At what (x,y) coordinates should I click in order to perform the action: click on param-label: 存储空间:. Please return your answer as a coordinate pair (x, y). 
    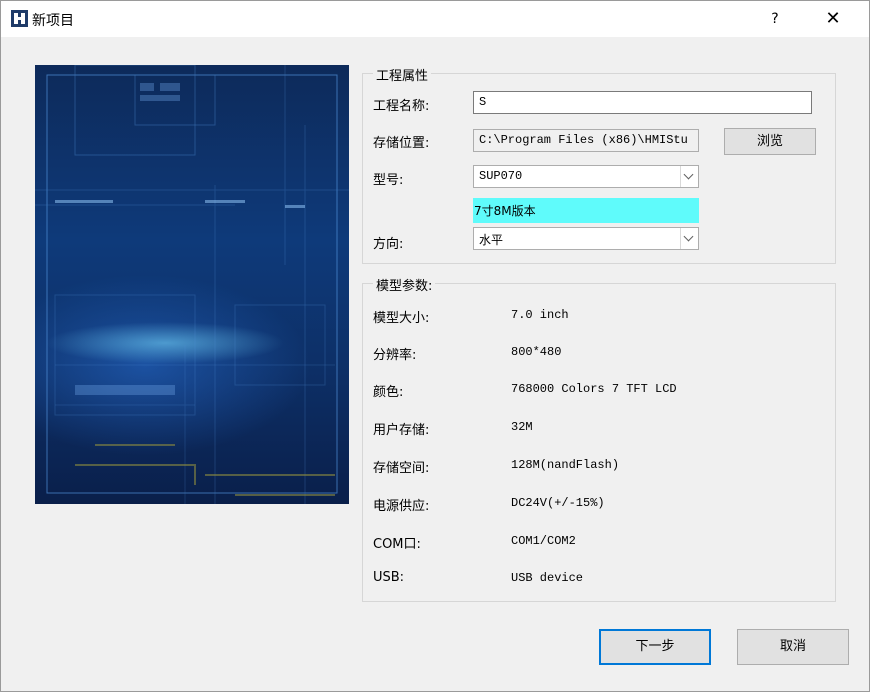
    Looking at the image, I should click on (401, 468).